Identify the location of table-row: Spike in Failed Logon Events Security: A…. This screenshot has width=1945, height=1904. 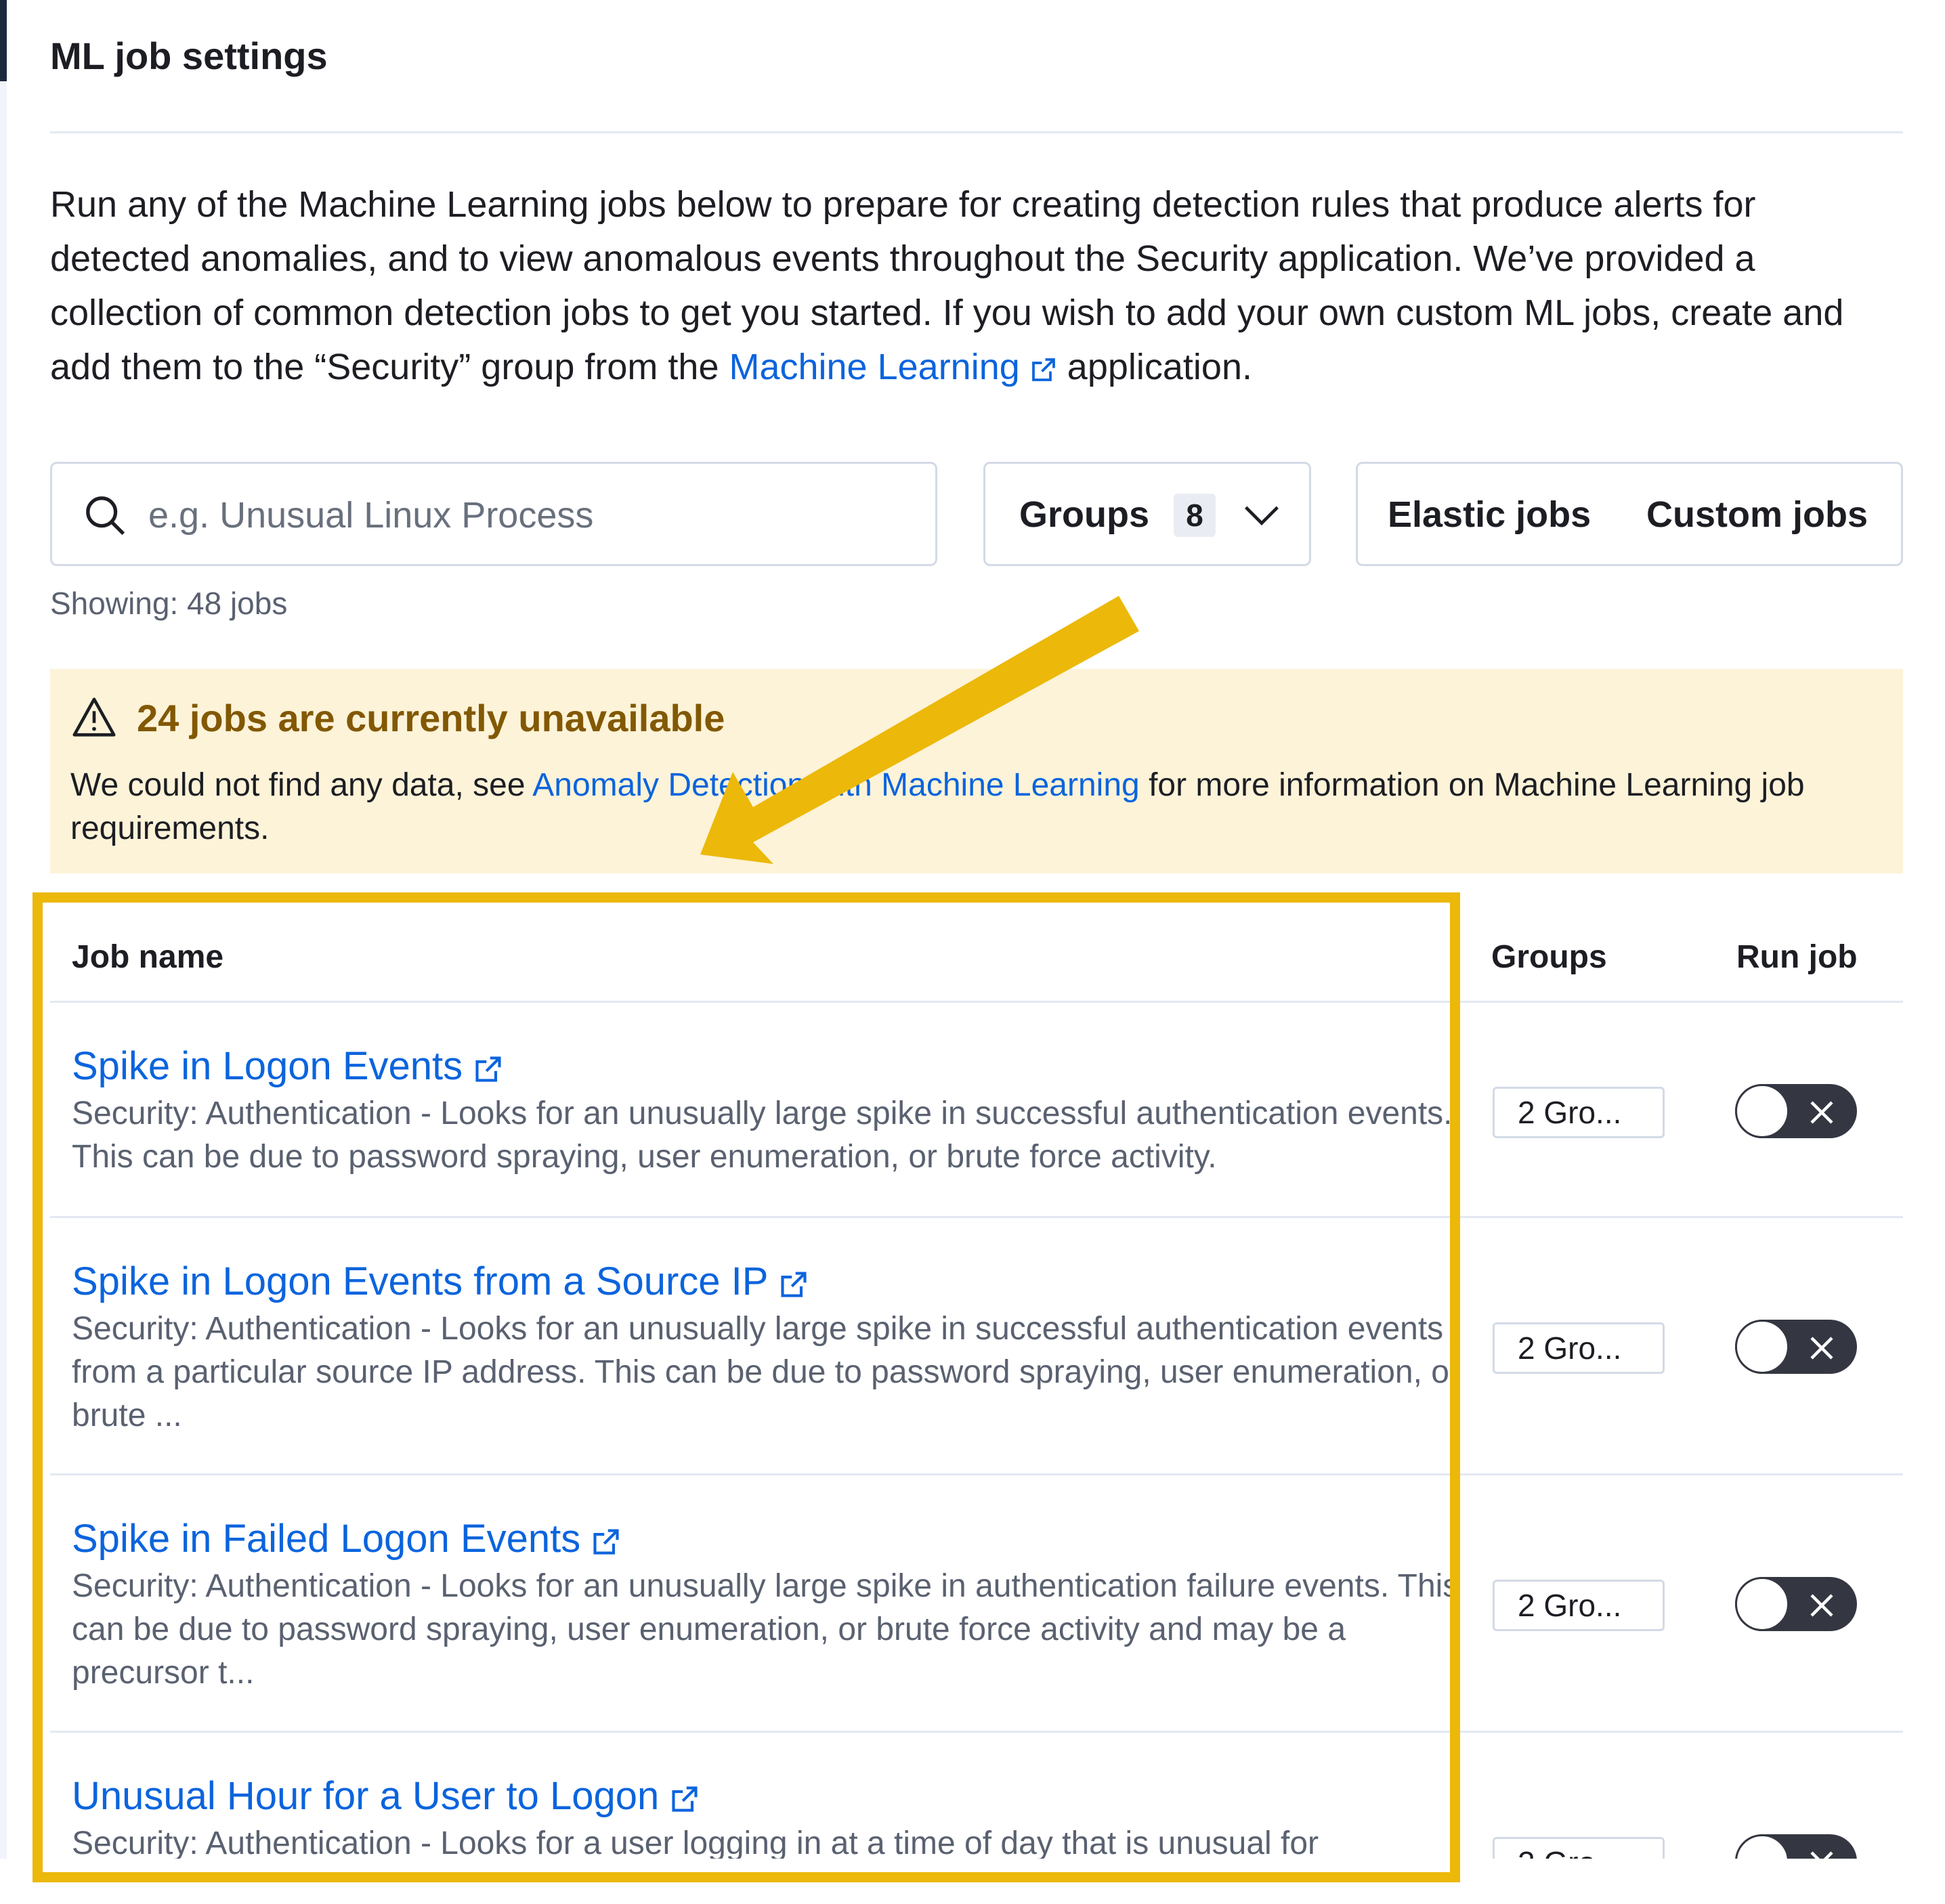
(976, 1604).